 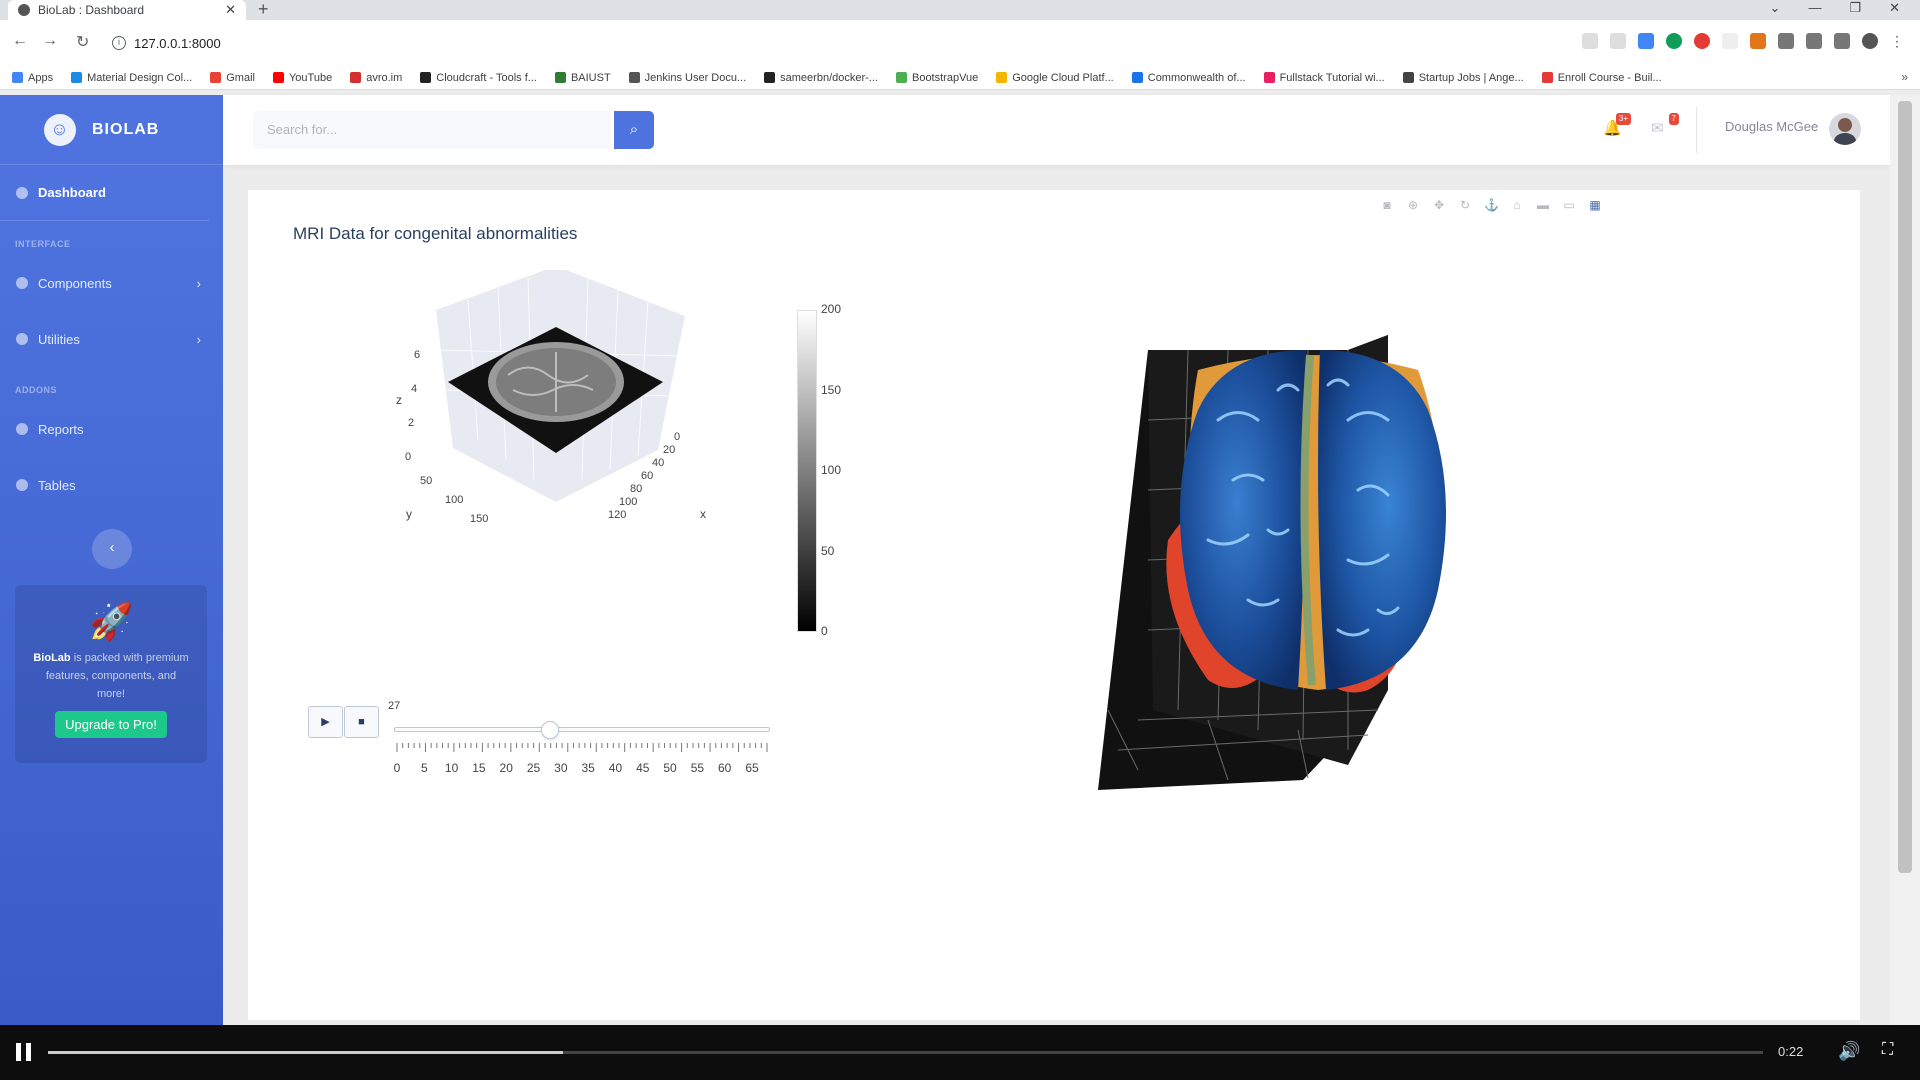 I want to click on camera-icon: ◙, so click(x=1387, y=205).